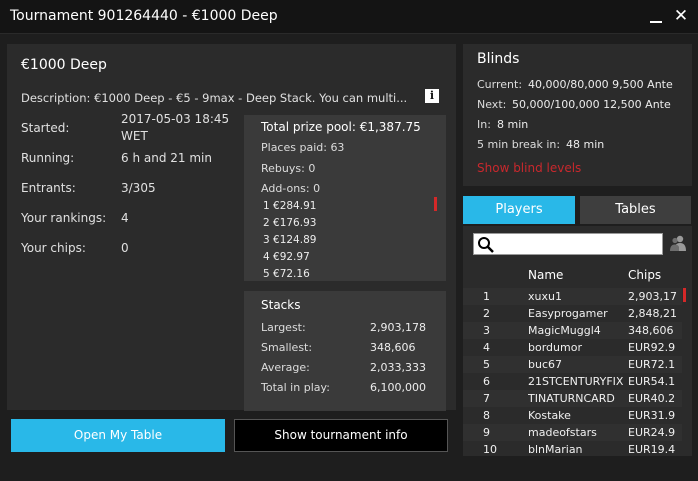  I want to click on current-blinds-label: Current:, so click(500, 84).